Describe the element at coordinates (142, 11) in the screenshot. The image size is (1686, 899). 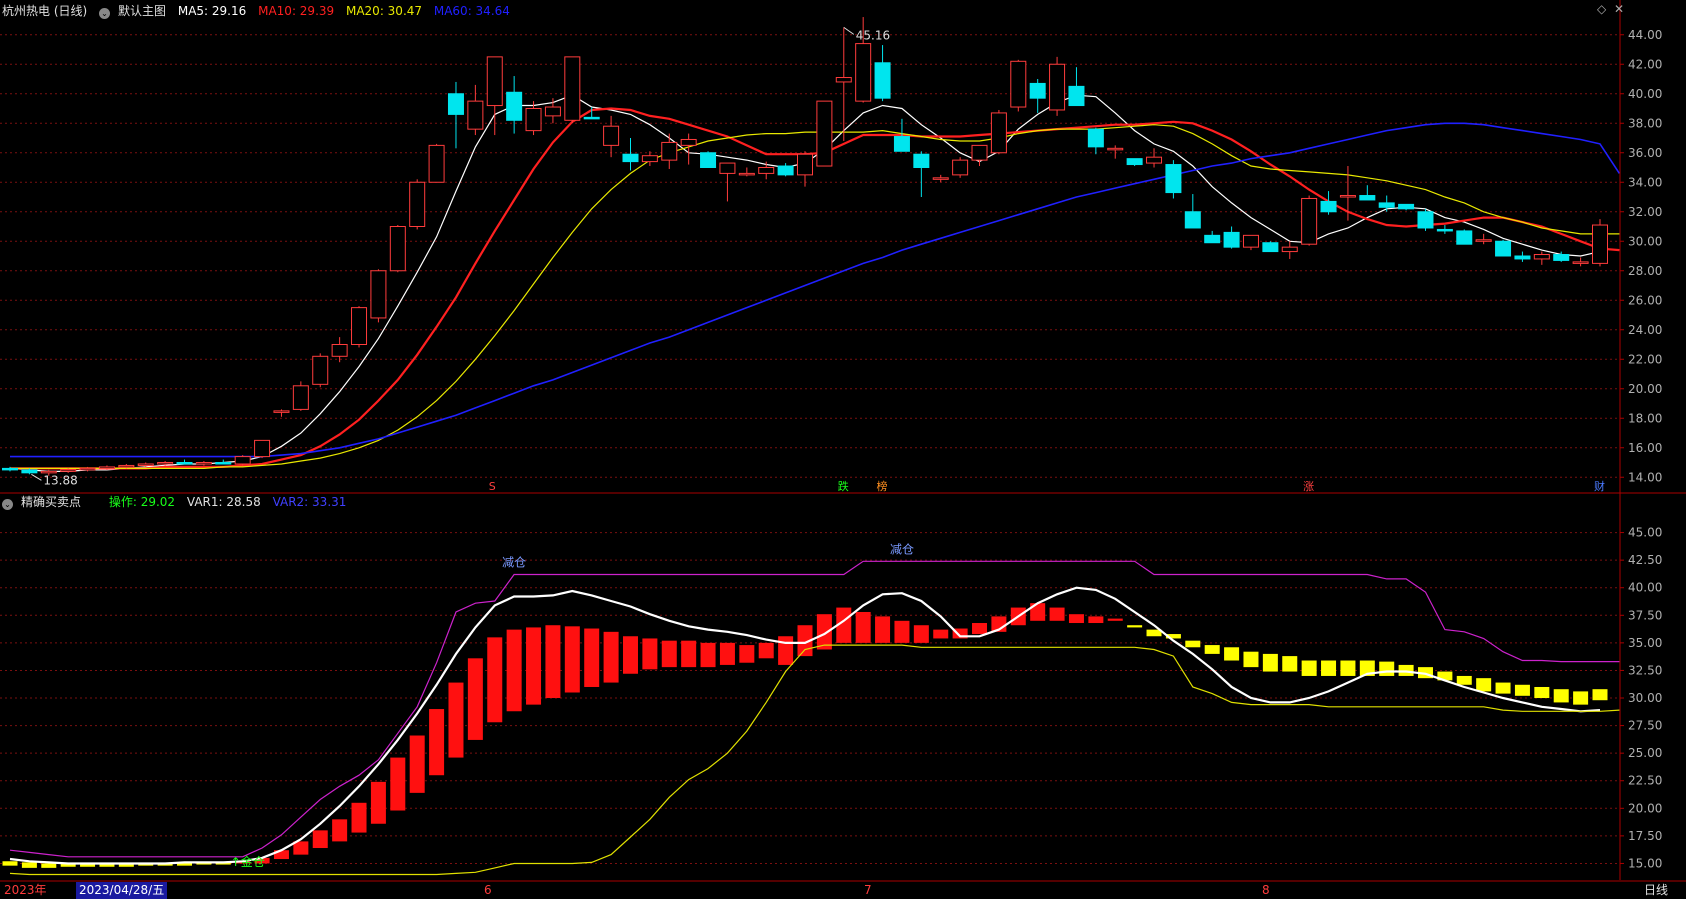
I see `template-label: 默认主图` at that location.